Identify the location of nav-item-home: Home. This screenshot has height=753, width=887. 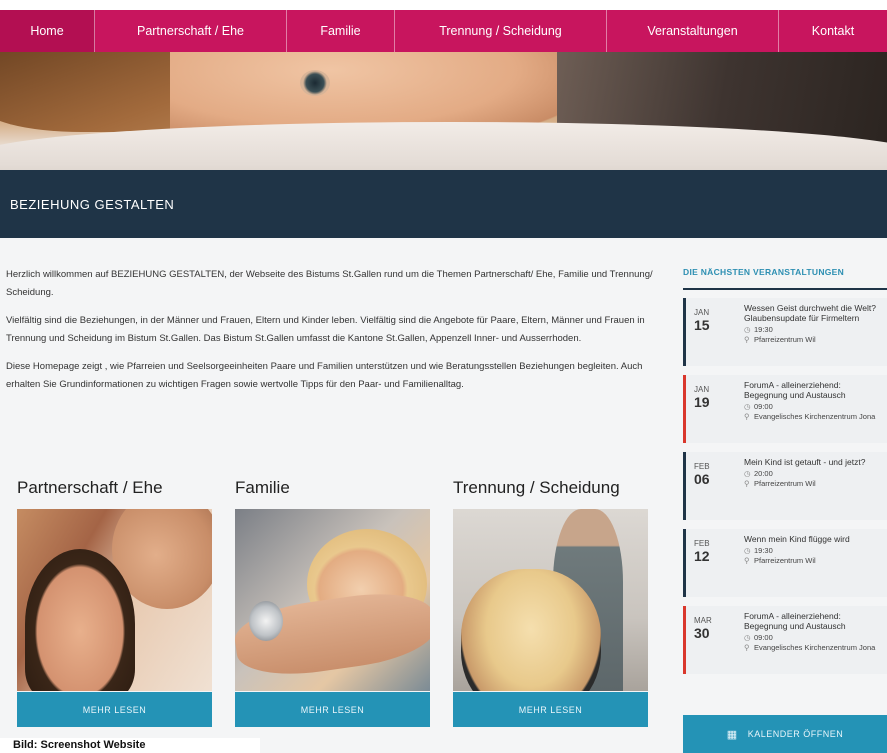
(47, 31).